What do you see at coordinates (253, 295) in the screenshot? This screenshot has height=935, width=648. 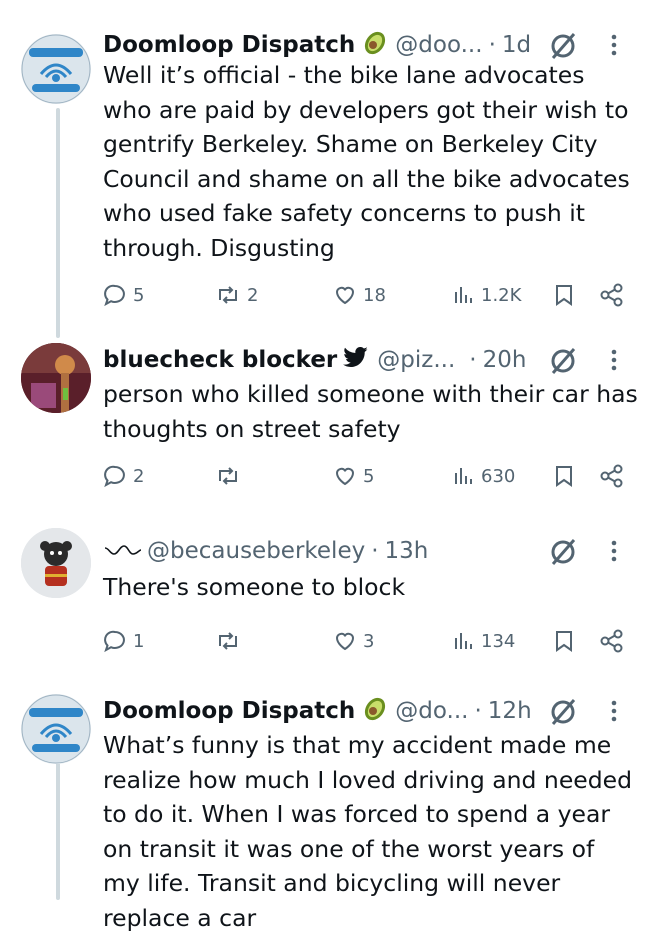 I see `repost-count: 2` at bounding box center [253, 295].